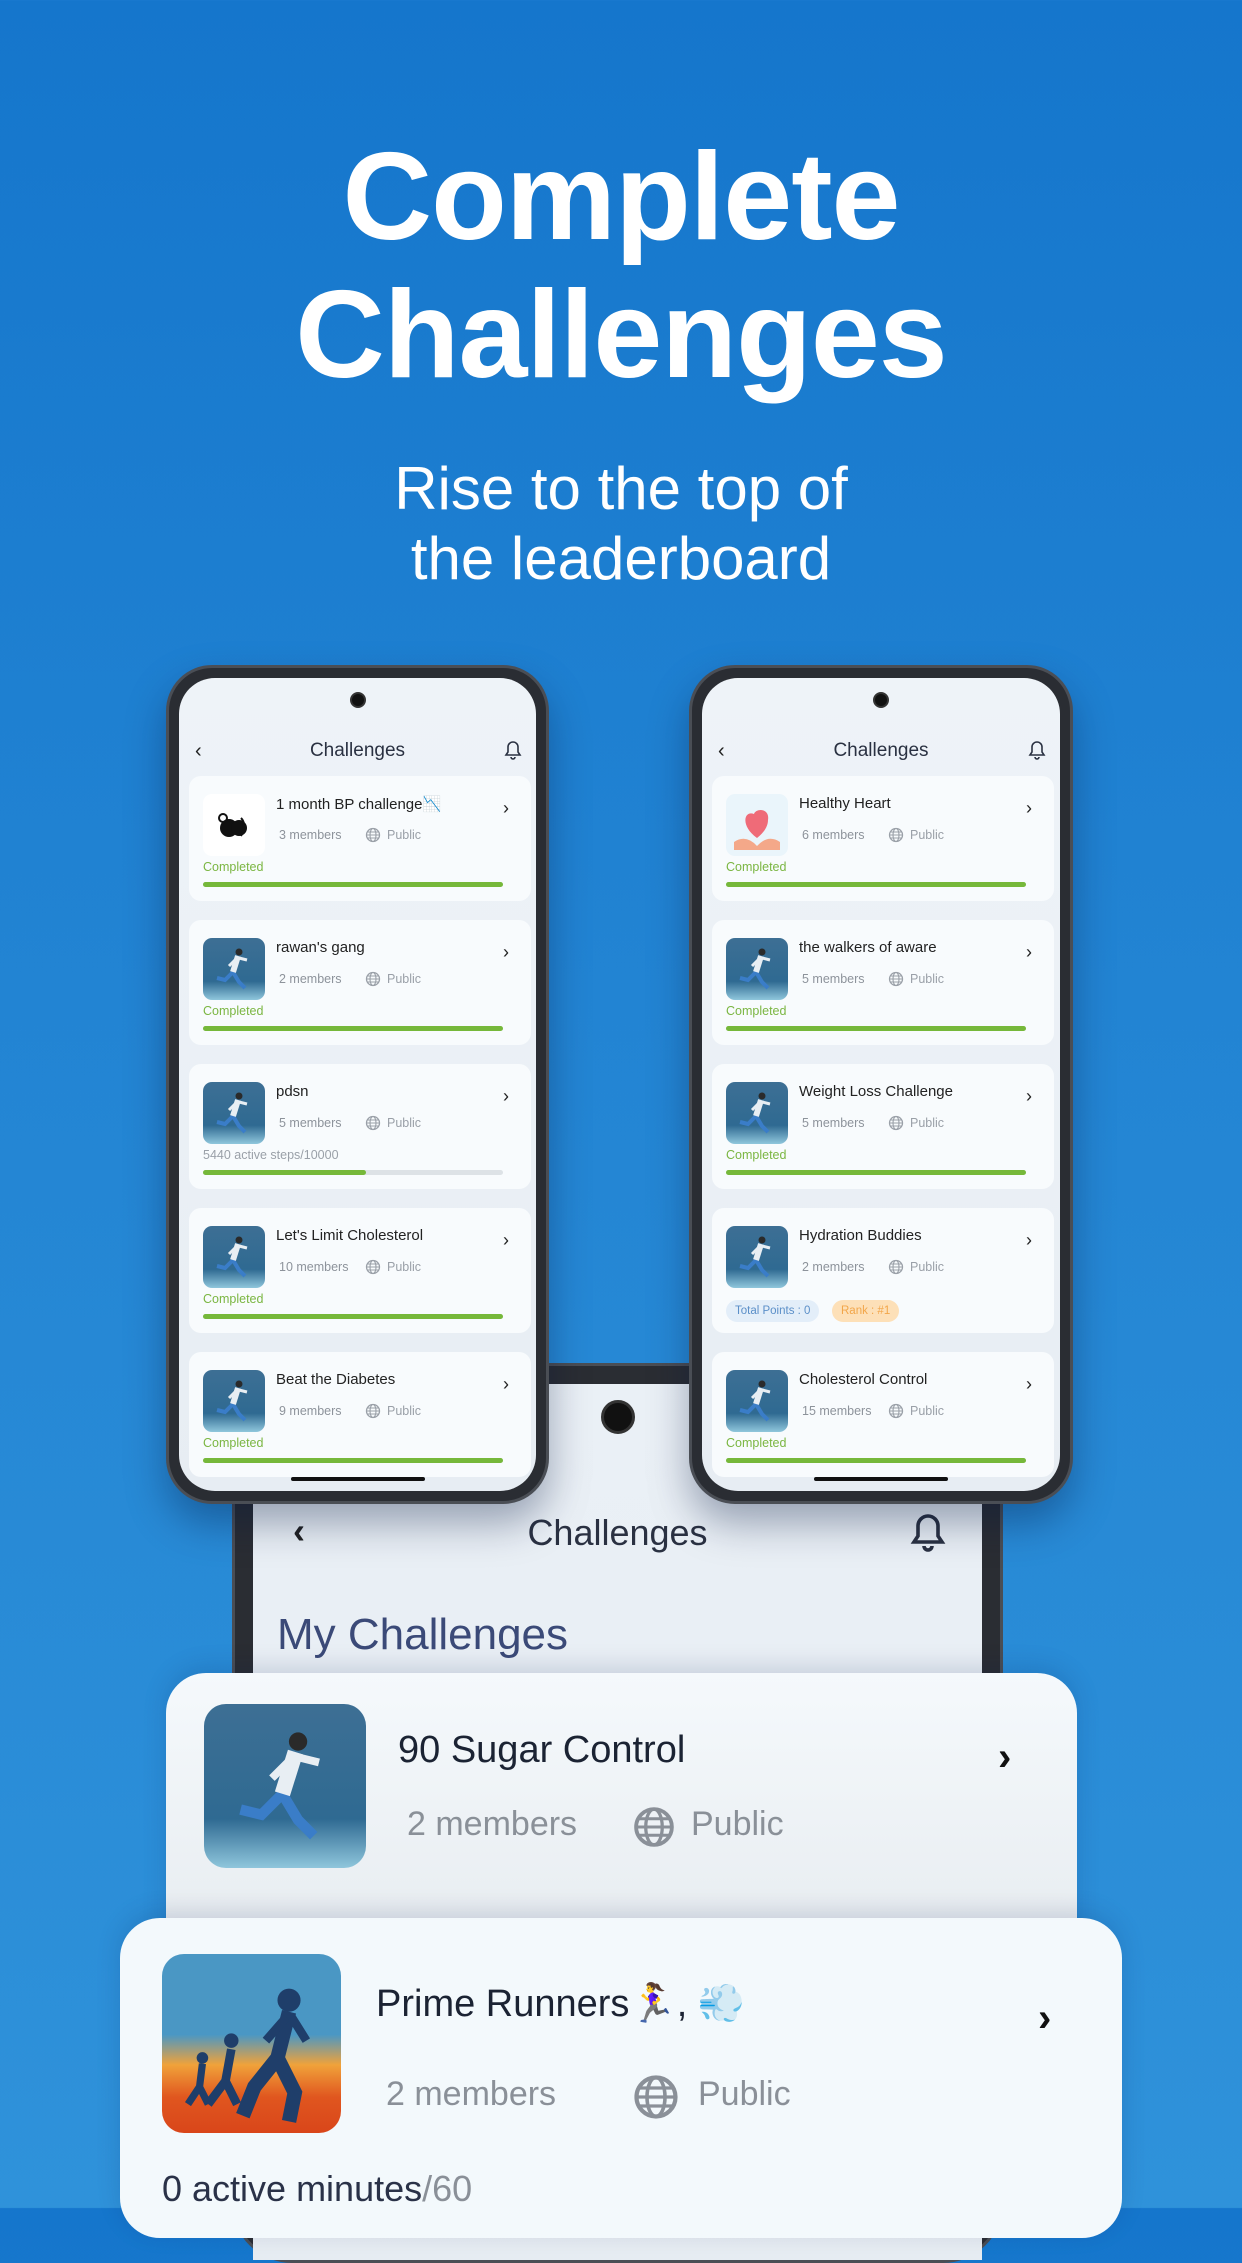 The image size is (1242, 2263). I want to click on hero-title-line2: Challenges, so click(621, 335).